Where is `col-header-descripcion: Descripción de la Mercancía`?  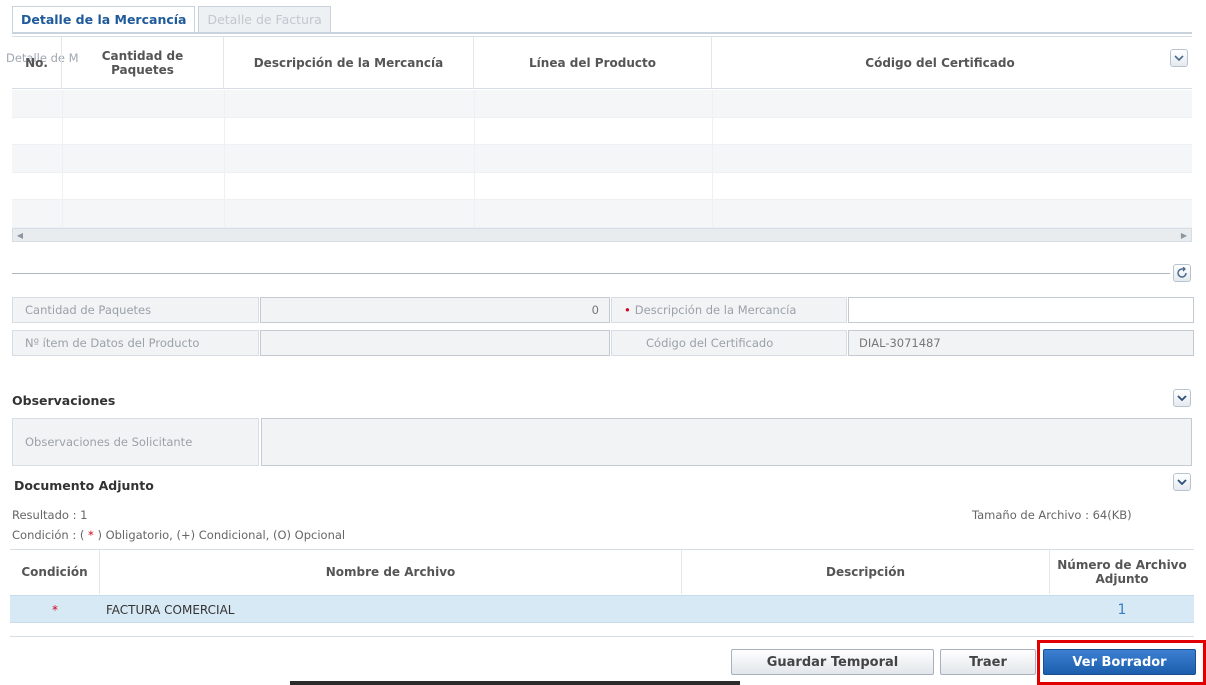 col-header-descripcion: Descripción de la Mercancía is located at coordinates (349, 63).